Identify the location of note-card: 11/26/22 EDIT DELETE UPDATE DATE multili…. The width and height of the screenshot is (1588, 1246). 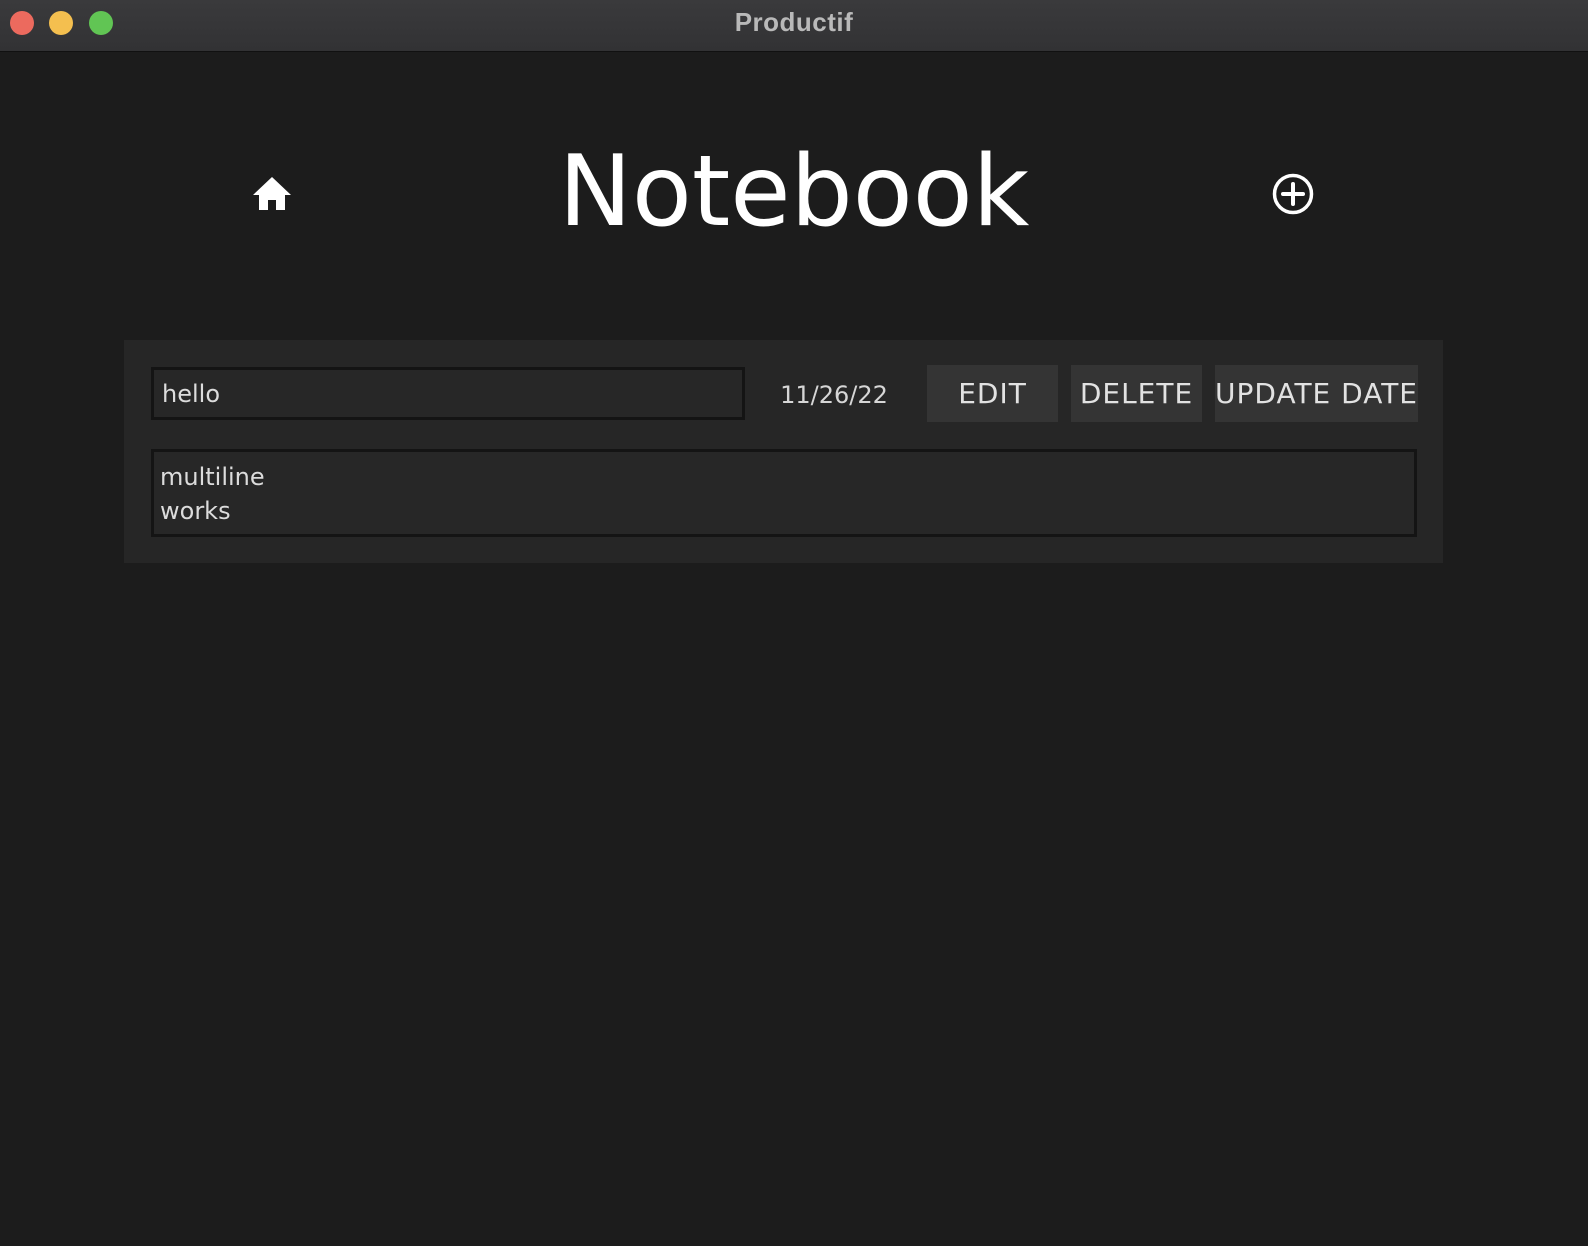
(783, 451).